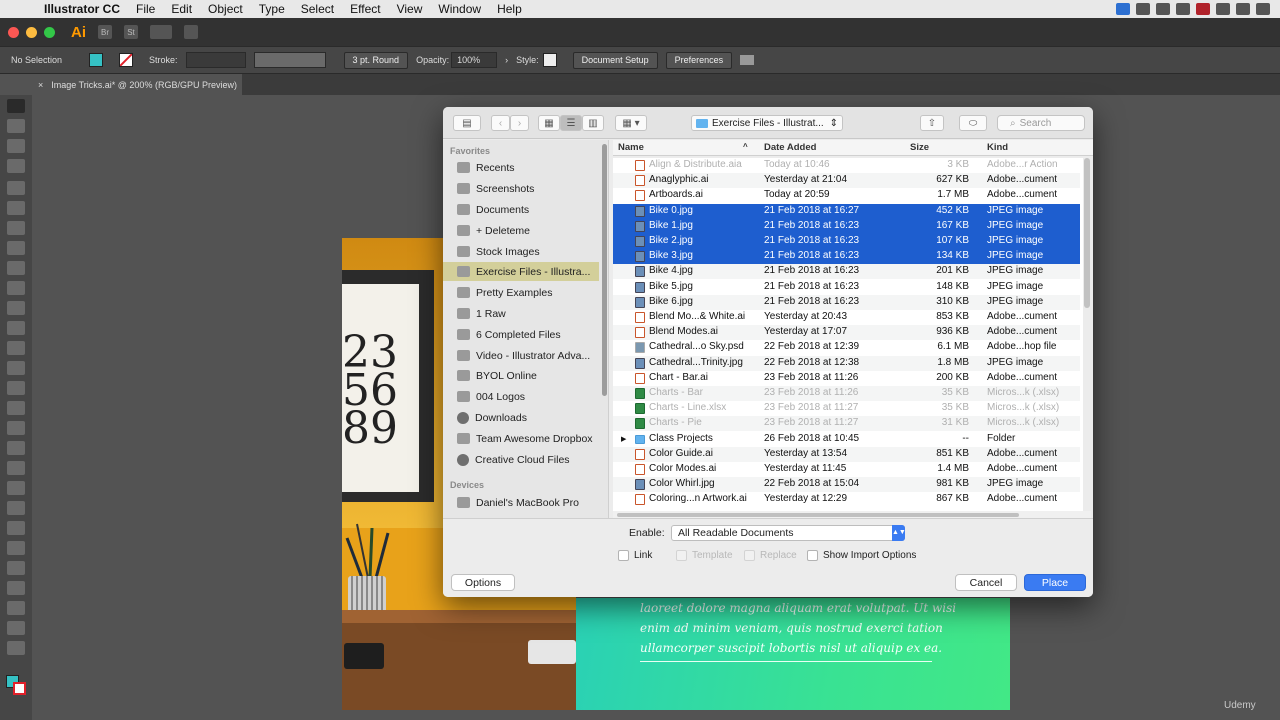 The height and width of the screenshot is (720, 1280). I want to click on menu-app-name: Illustrator CC, so click(82, 9).